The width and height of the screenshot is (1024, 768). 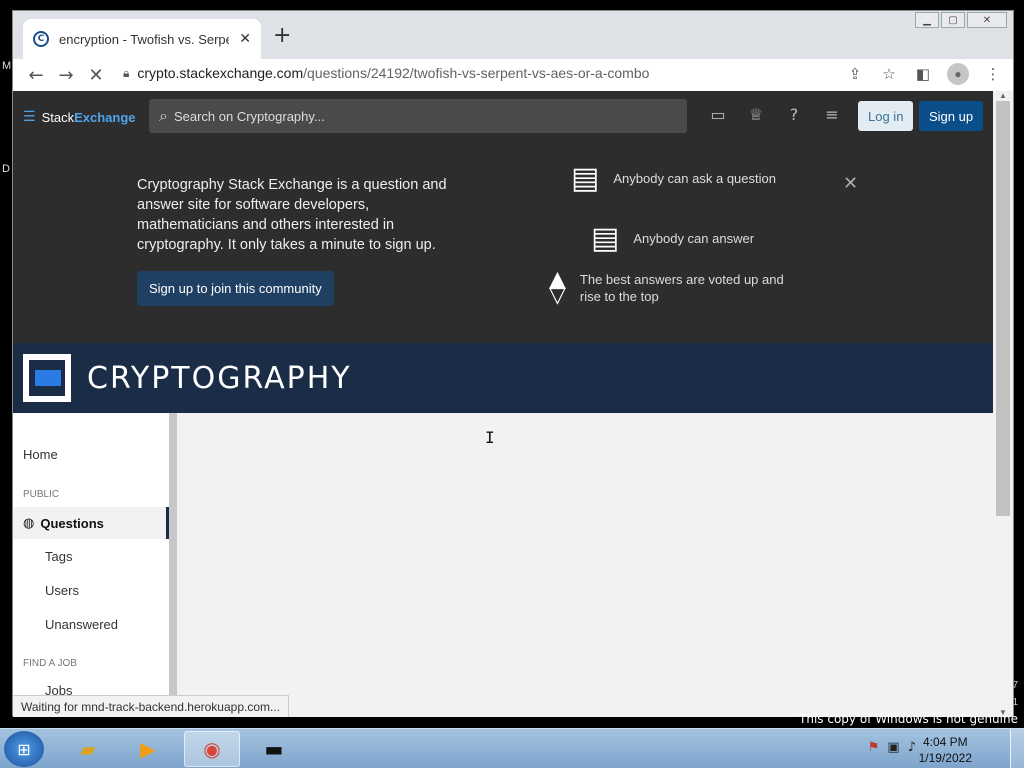 What do you see at coordinates (1003, 308) in the screenshot?
I see `scroll-thumb` at bounding box center [1003, 308].